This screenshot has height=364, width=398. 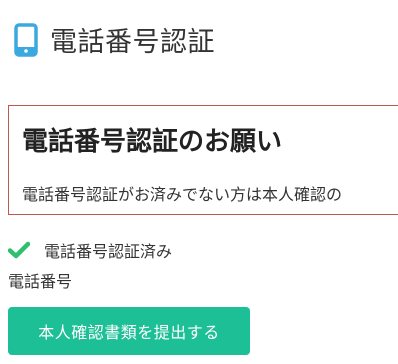 I want to click on page-header: 電話番号認証, so click(x=114, y=39).